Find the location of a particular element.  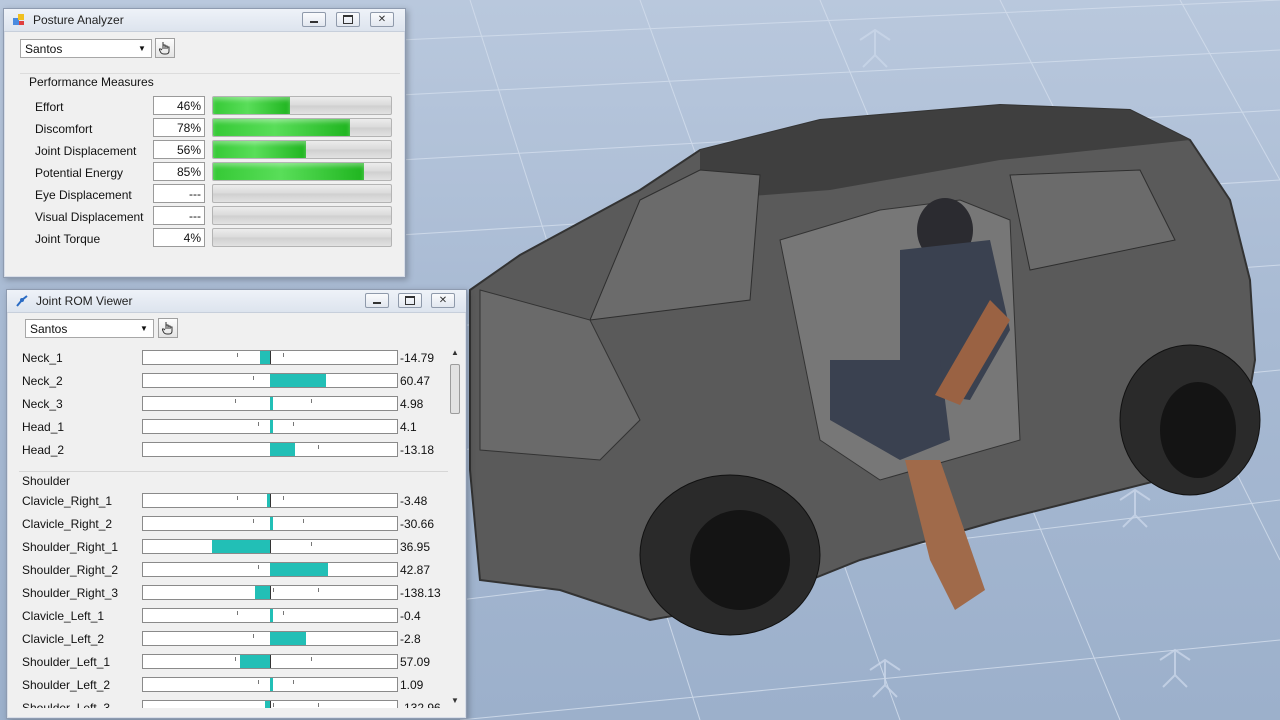

maximize-icon is located at coordinates (410, 300).